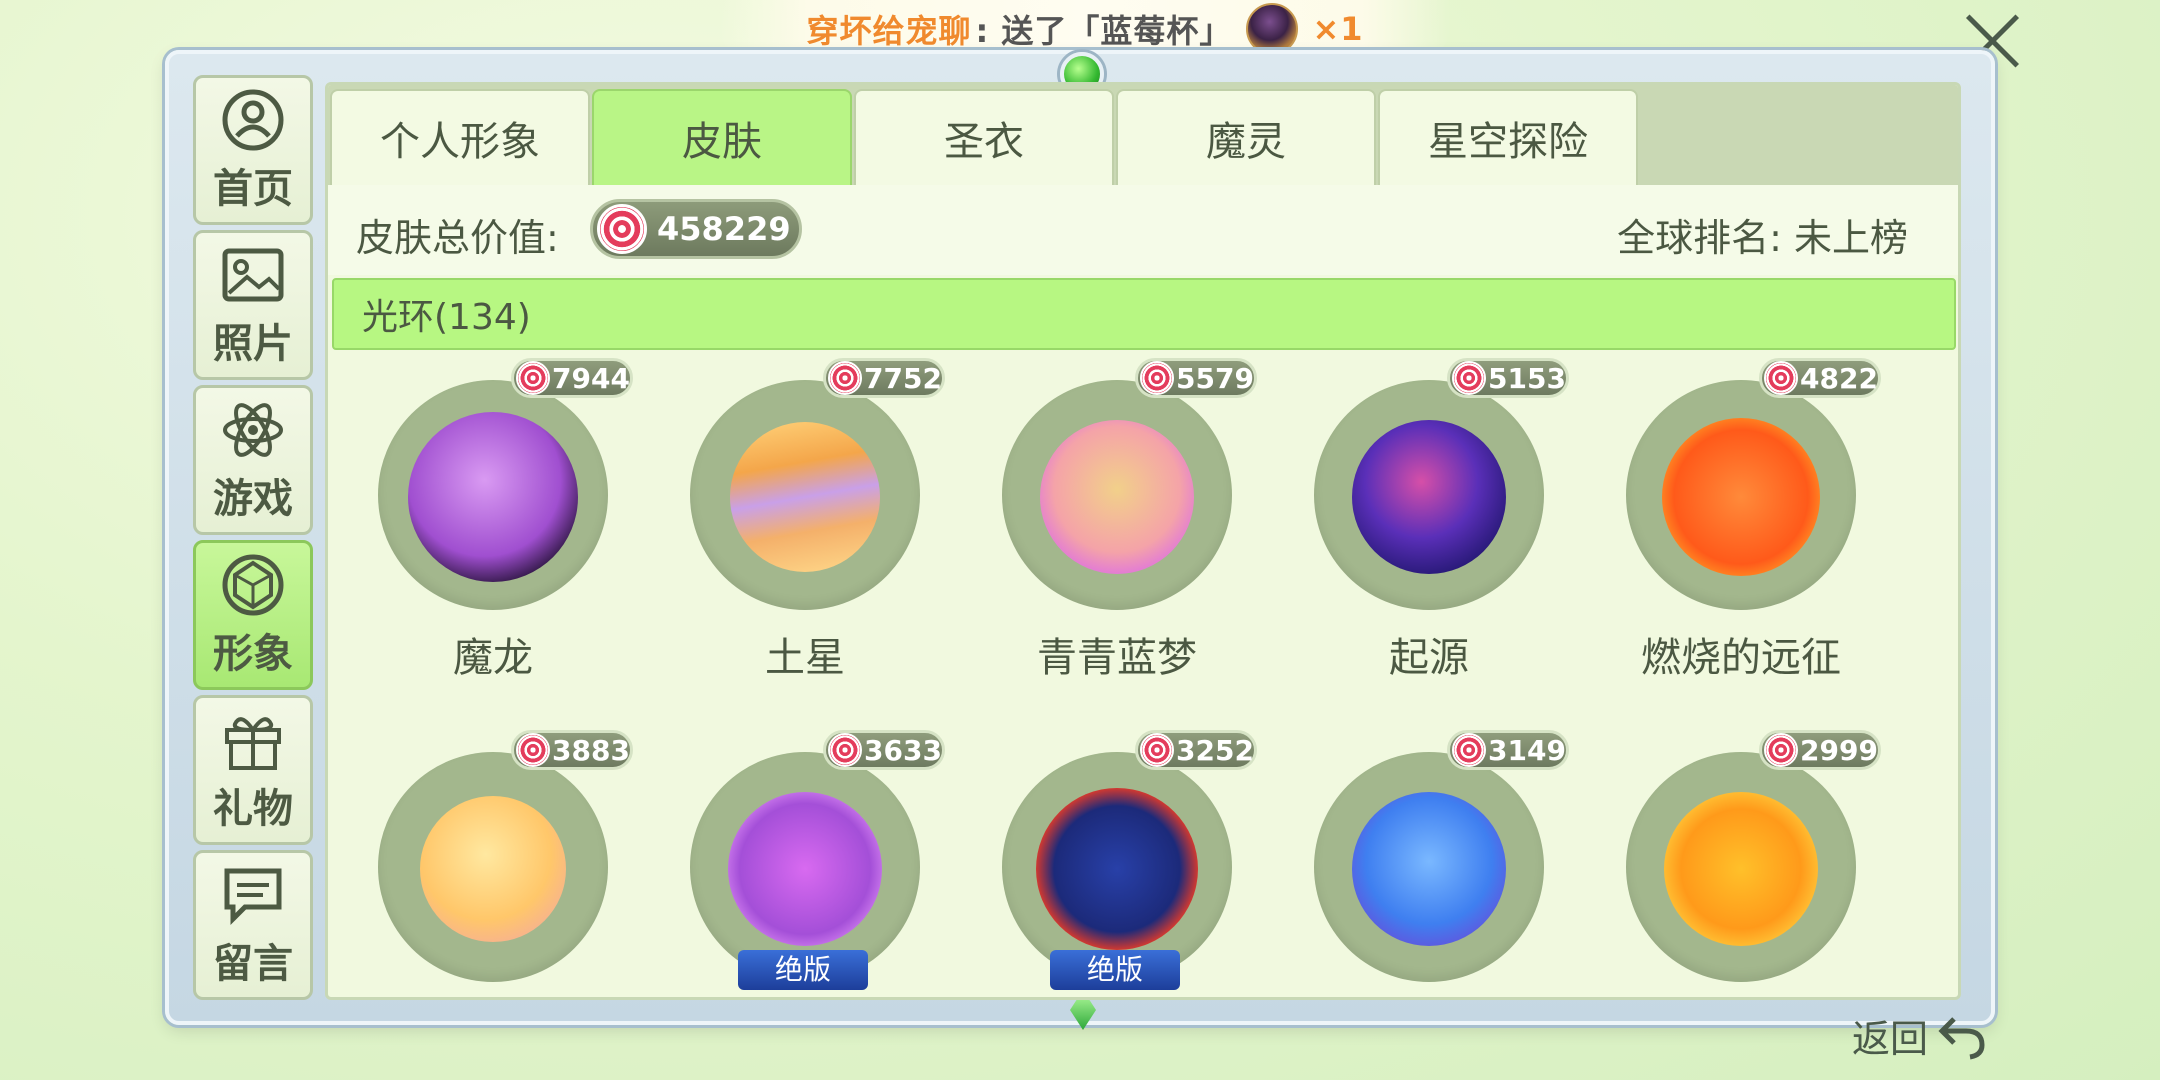 This screenshot has height=1080, width=2160. Describe the element at coordinates (493, 658) in the screenshot. I see `skin-name: 魔龙` at that location.